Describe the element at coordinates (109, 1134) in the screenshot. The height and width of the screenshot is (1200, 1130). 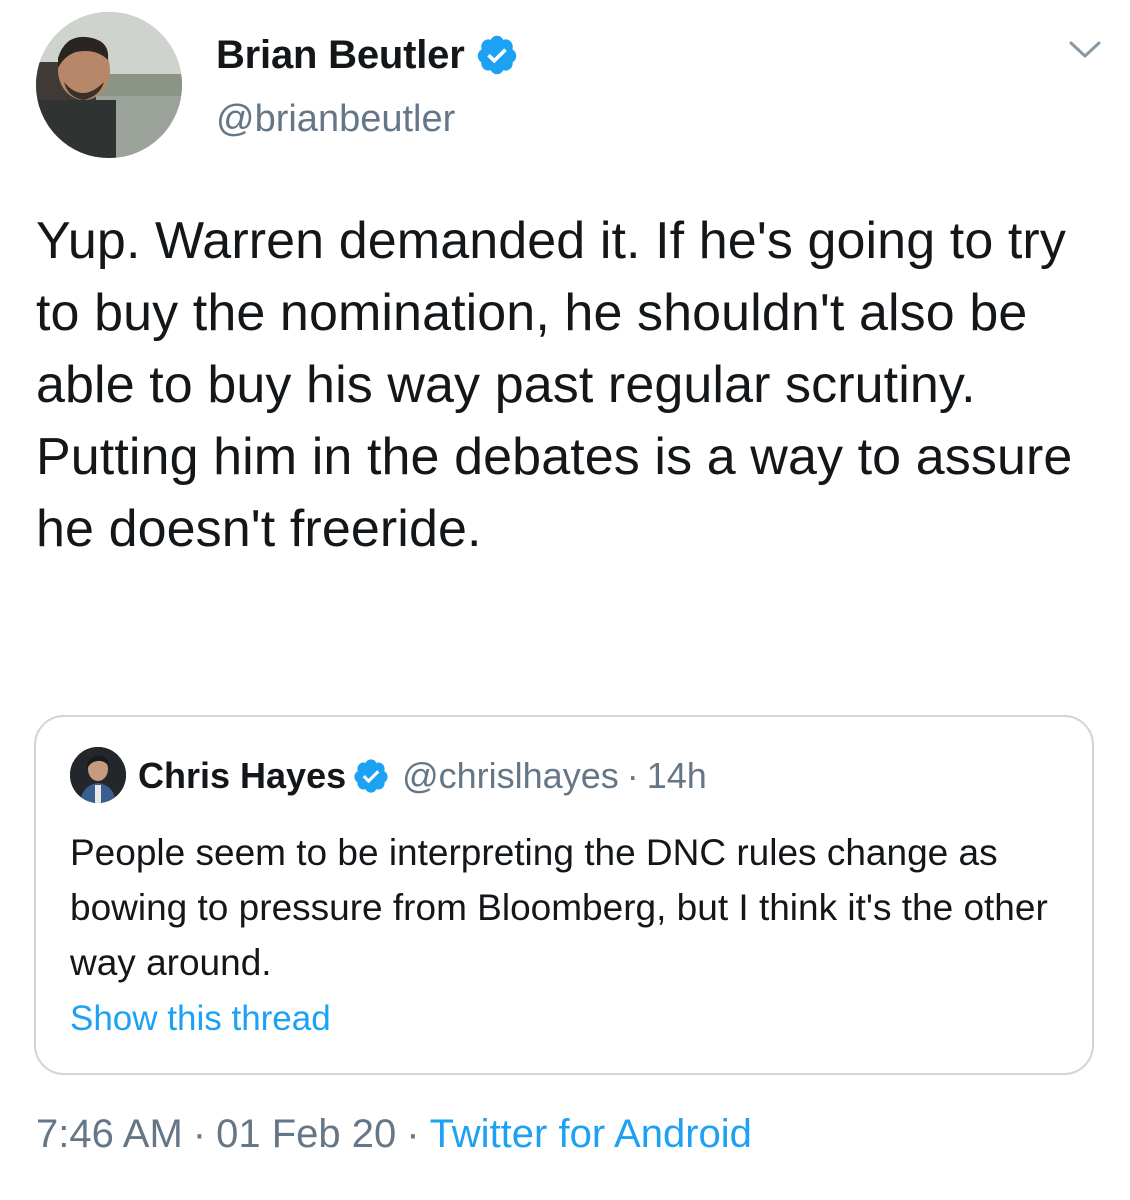
I see `tweet-time: 7:46 AM` at that location.